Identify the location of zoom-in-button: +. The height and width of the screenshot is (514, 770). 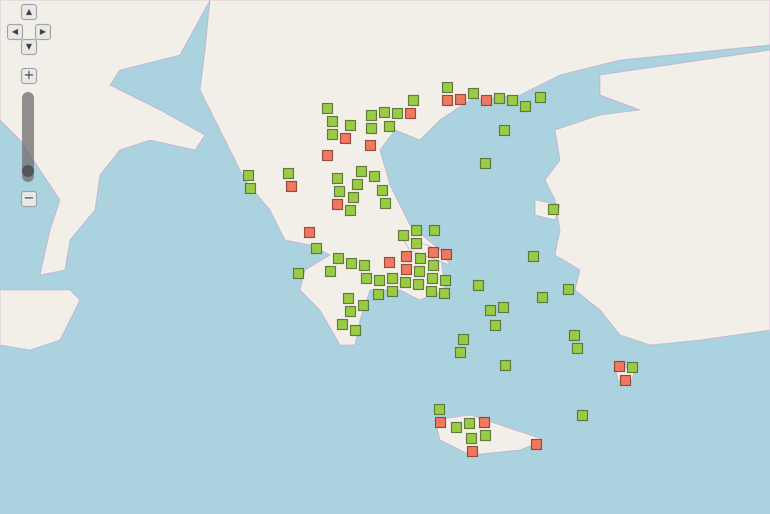
(29, 76).